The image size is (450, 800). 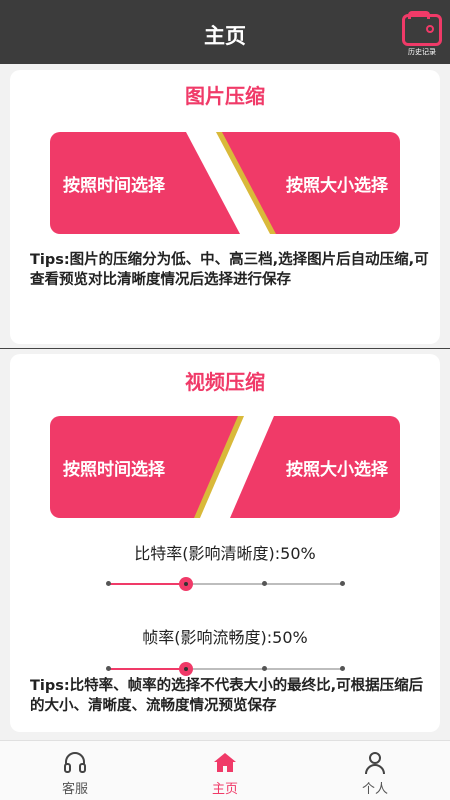 I want to click on video-select-by-time-button: 按照时间选择, so click(x=137, y=467).